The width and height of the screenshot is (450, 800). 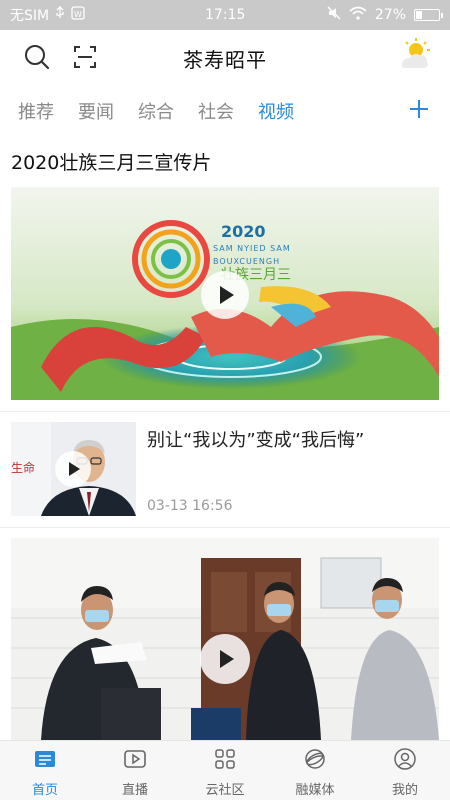 What do you see at coordinates (96, 111) in the screenshot?
I see `tab-headlines: 要闻` at bounding box center [96, 111].